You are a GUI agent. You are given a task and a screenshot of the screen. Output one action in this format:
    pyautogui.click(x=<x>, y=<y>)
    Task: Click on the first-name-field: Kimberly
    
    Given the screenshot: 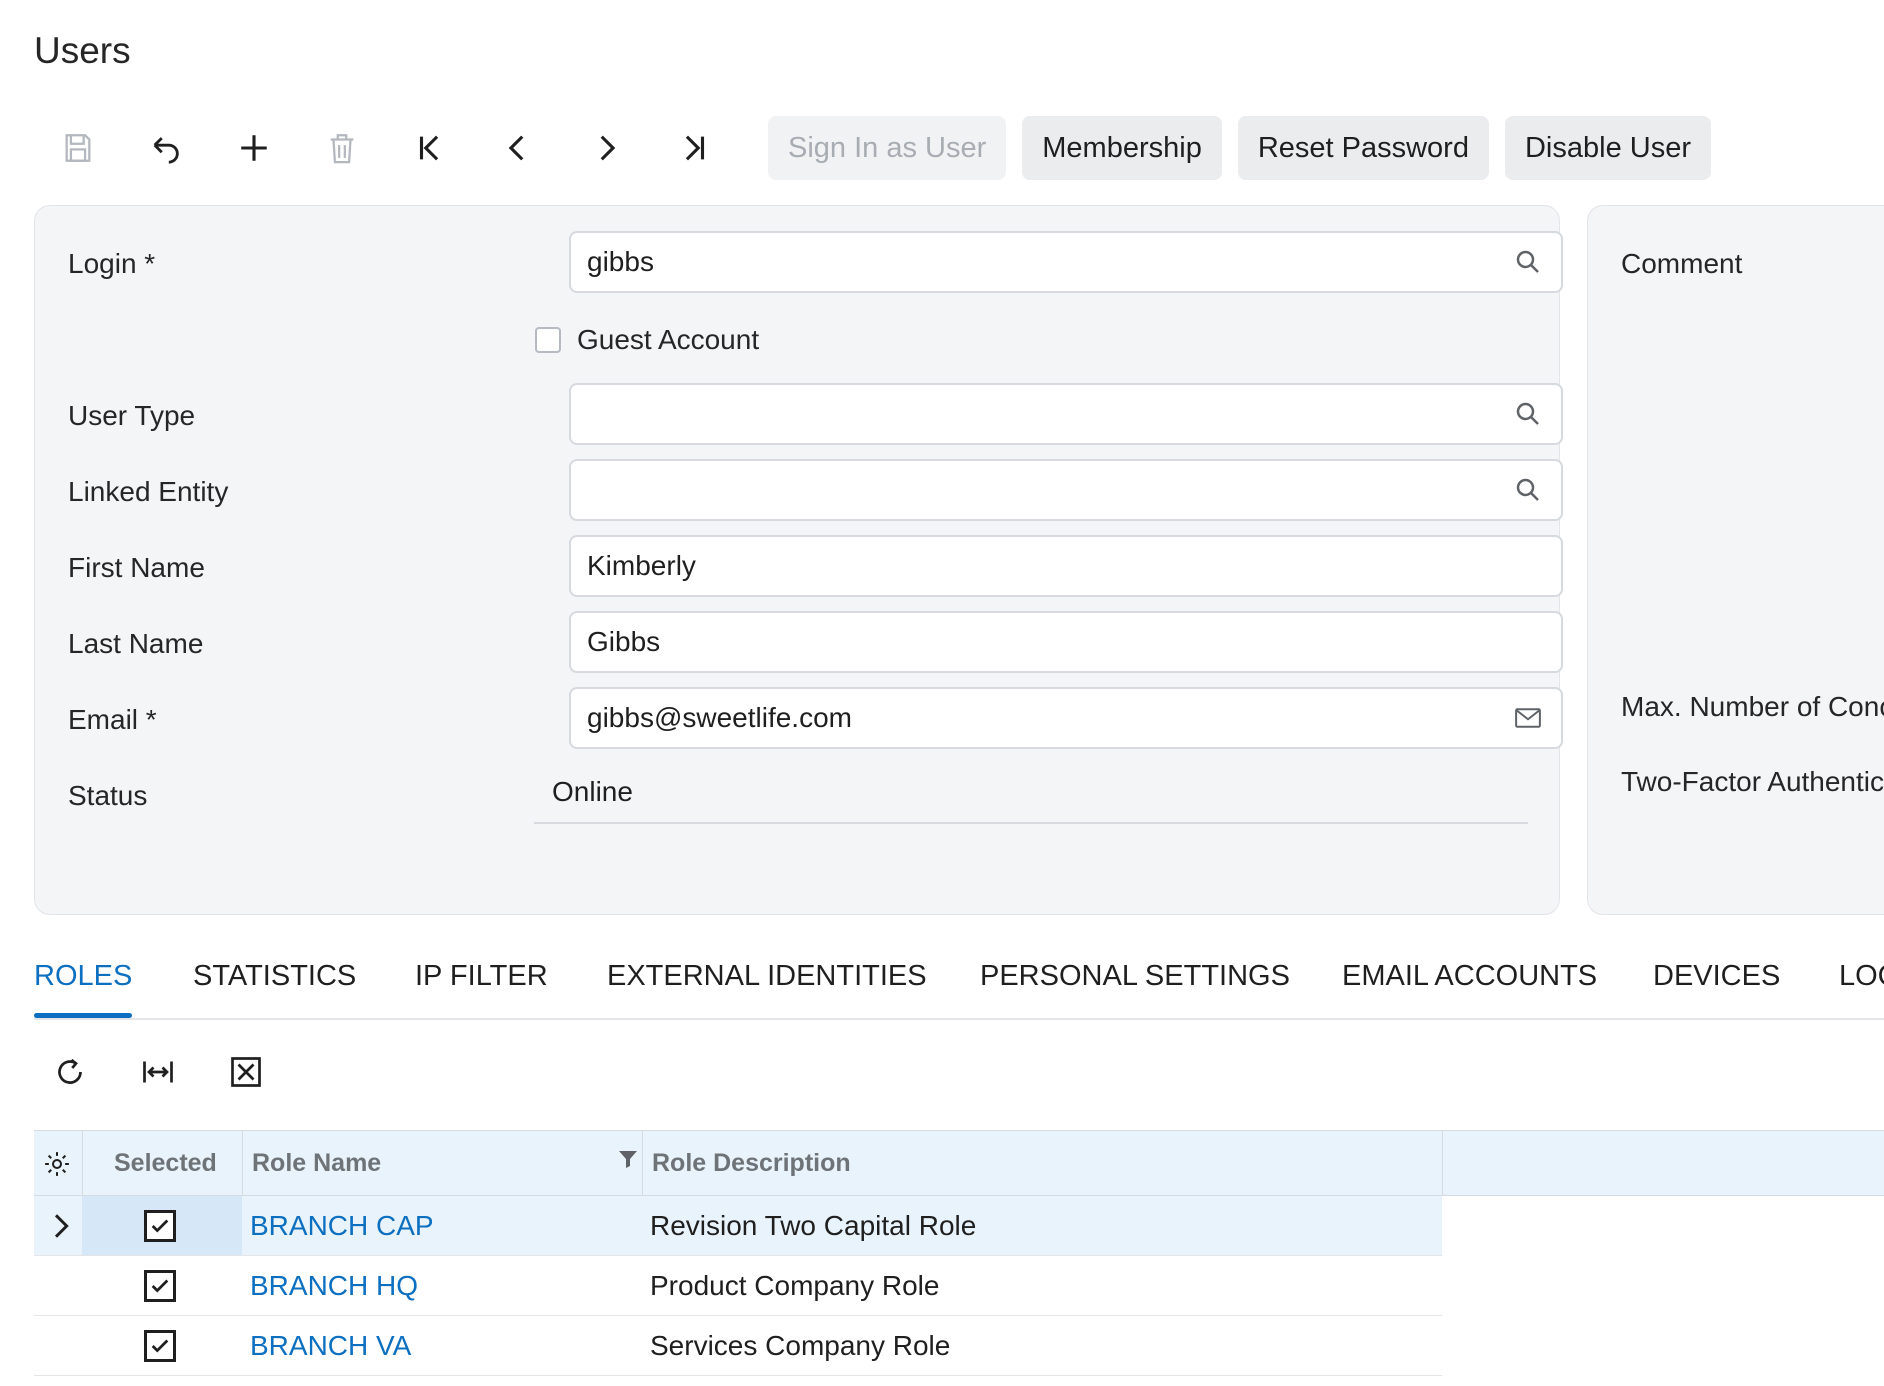 What is the action you would take?
    pyautogui.click(x=1066, y=566)
    